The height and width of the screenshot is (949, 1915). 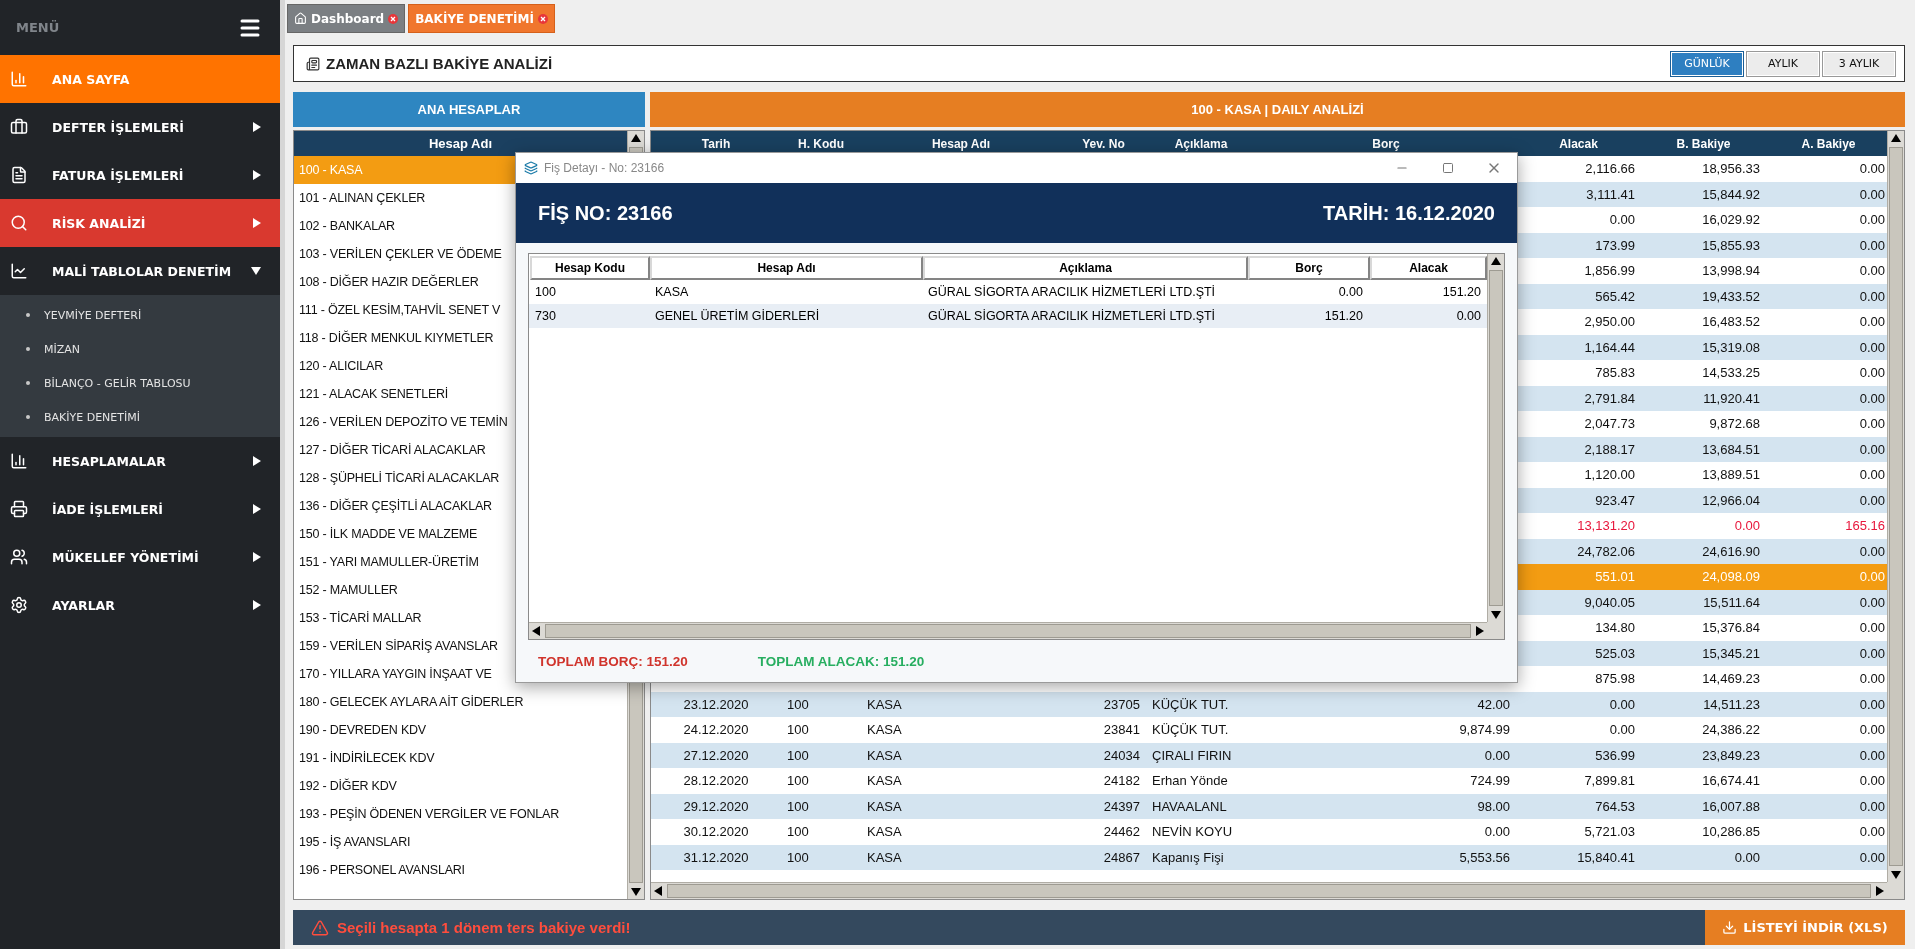 What do you see at coordinates (1386, 143) in the screenshot?
I see `column-header: Borç` at bounding box center [1386, 143].